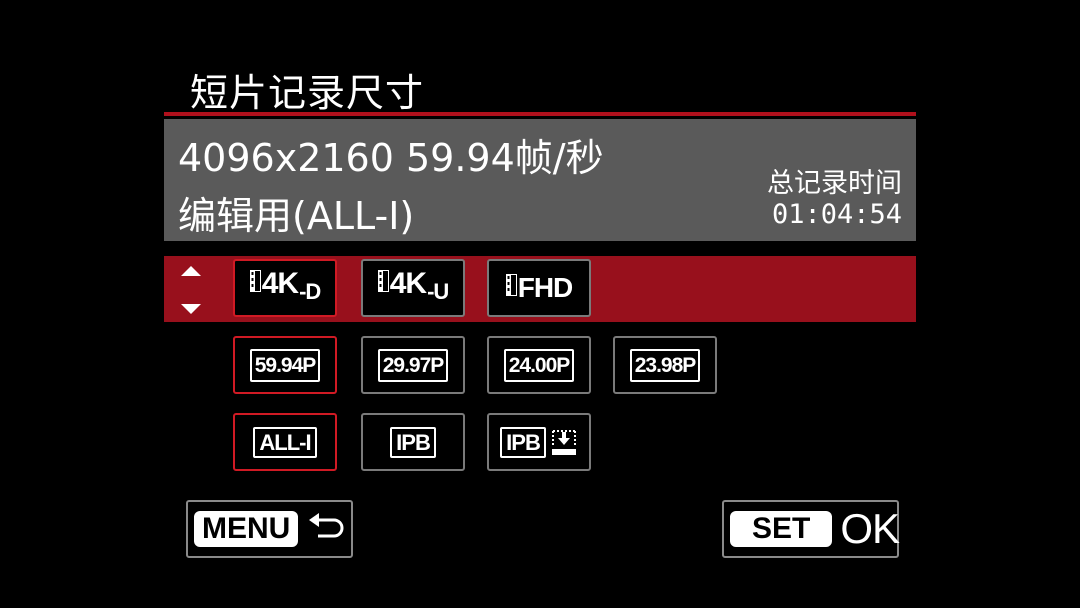 The image size is (1080, 608). Describe the element at coordinates (545, 287) in the screenshot. I see `option-fhd-main: FHD` at that location.